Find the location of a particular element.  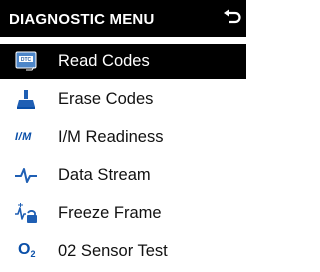

menu-item-erase-codes: Erase Codes is located at coordinates (123, 99).